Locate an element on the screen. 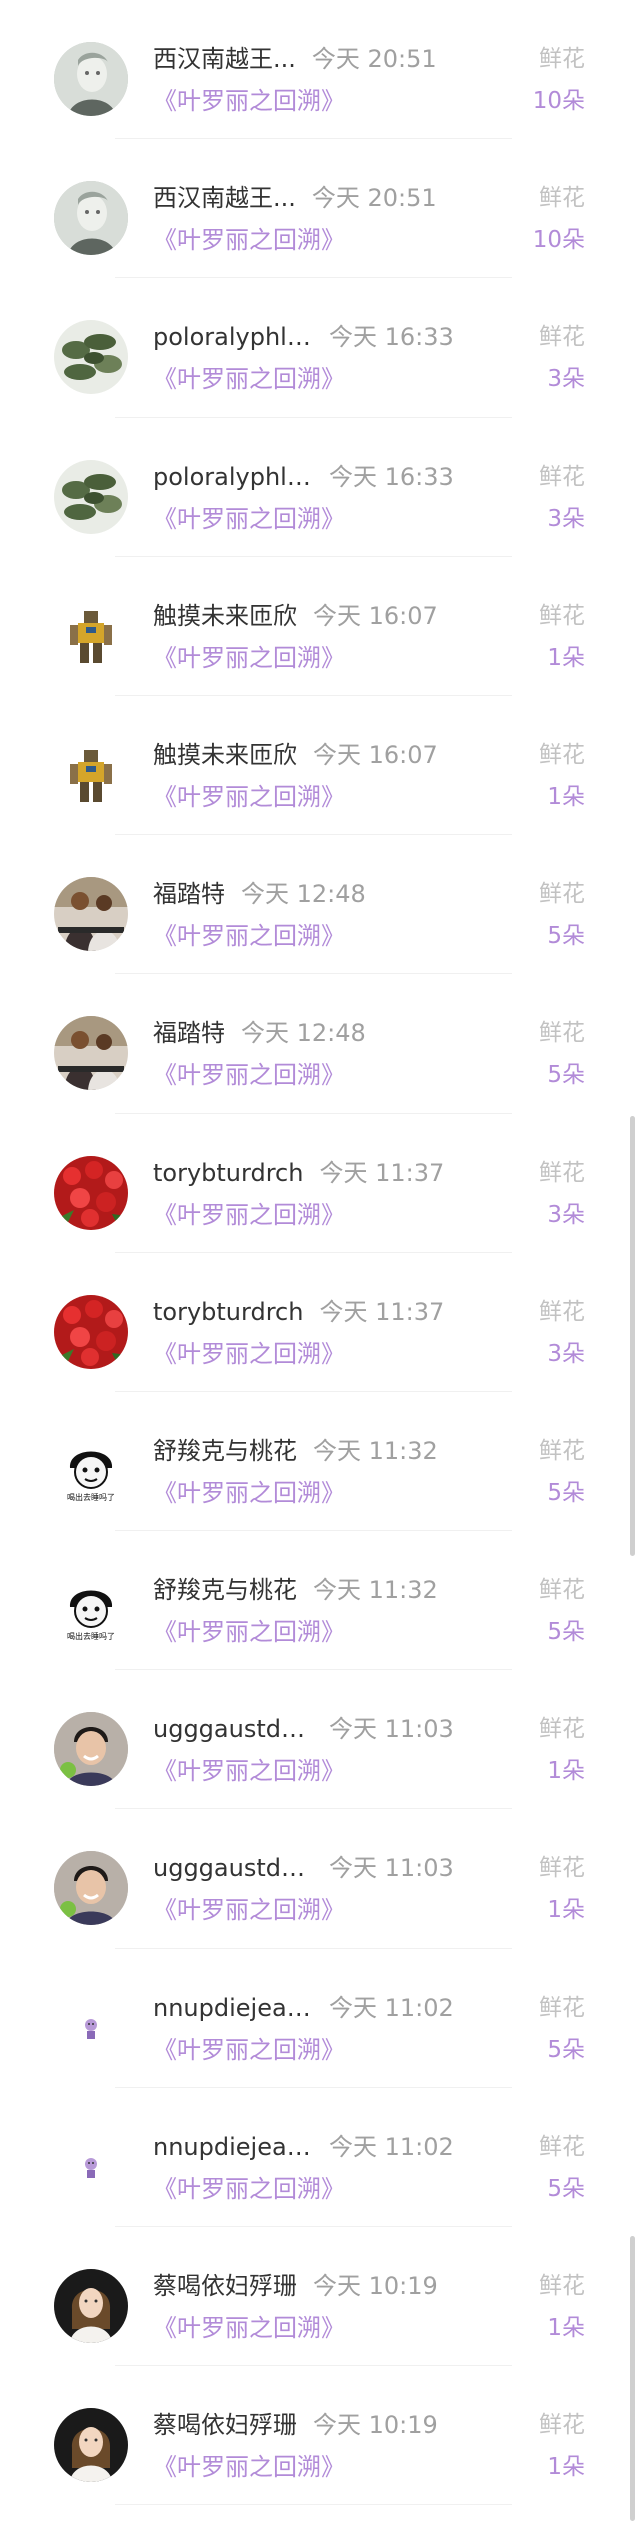 This screenshot has height=2521, width=640. scrollbar-thumb is located at coordinates (632, 1336).